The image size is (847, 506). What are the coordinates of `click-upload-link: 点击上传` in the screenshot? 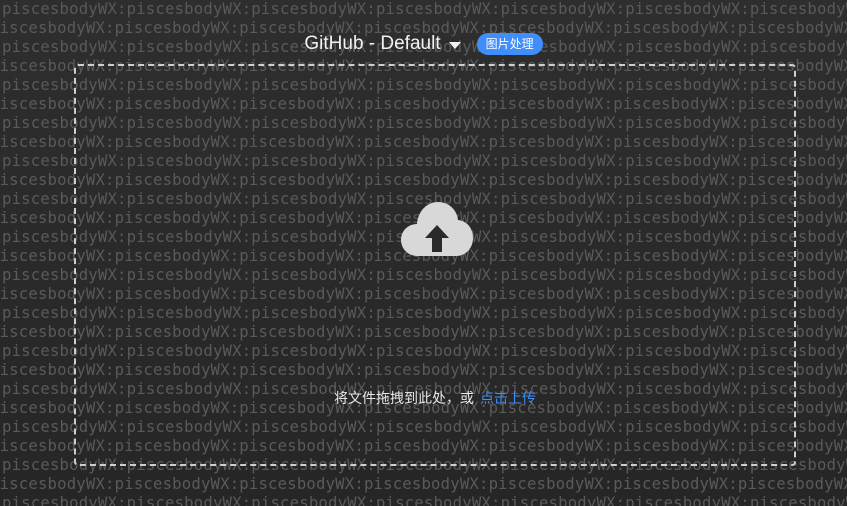 It's located at (508, 399).